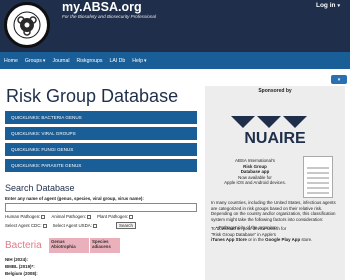 The image size is (350, 280). I want to click on logo-seal-icon, so click(27, 25).